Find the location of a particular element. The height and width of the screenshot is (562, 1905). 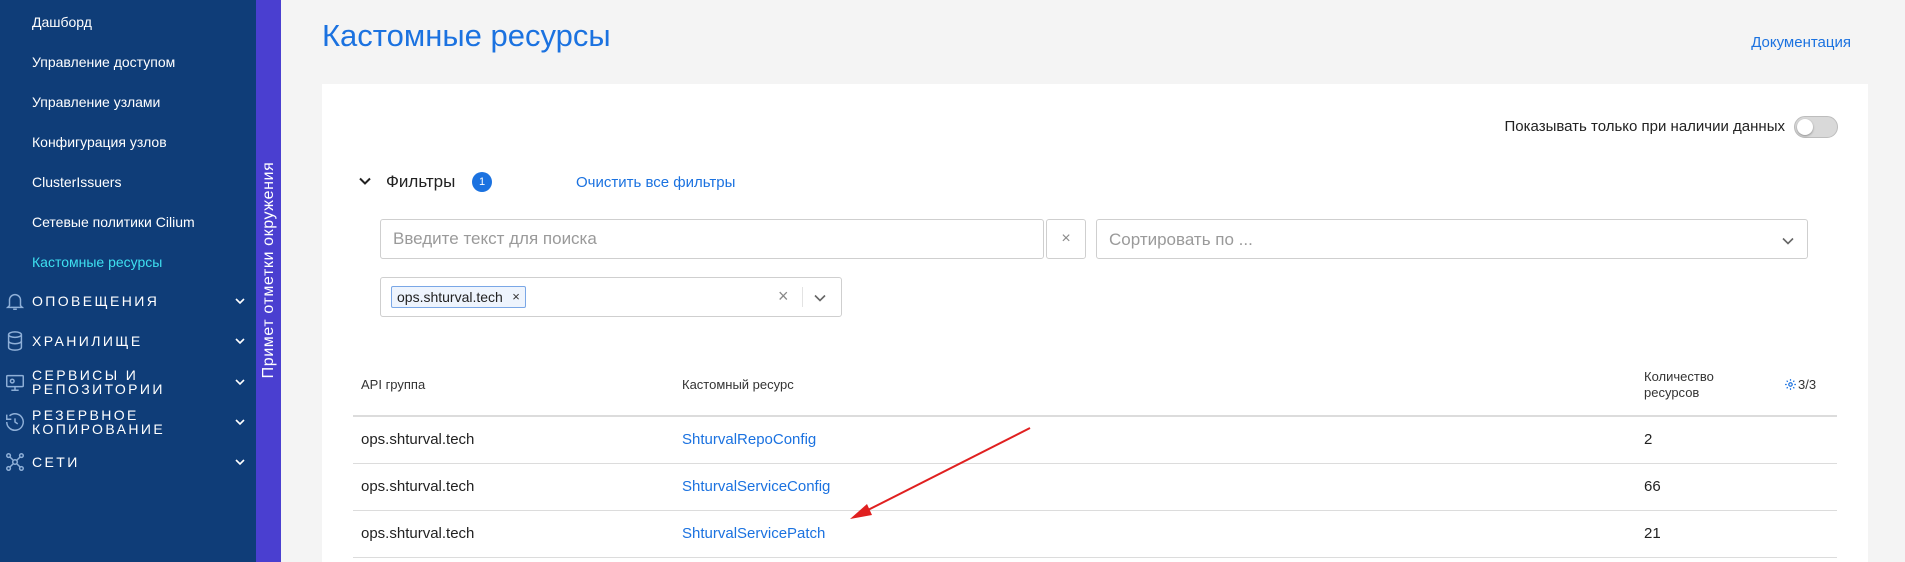

search-clear-button: × is located at coordinates (1066, 239).